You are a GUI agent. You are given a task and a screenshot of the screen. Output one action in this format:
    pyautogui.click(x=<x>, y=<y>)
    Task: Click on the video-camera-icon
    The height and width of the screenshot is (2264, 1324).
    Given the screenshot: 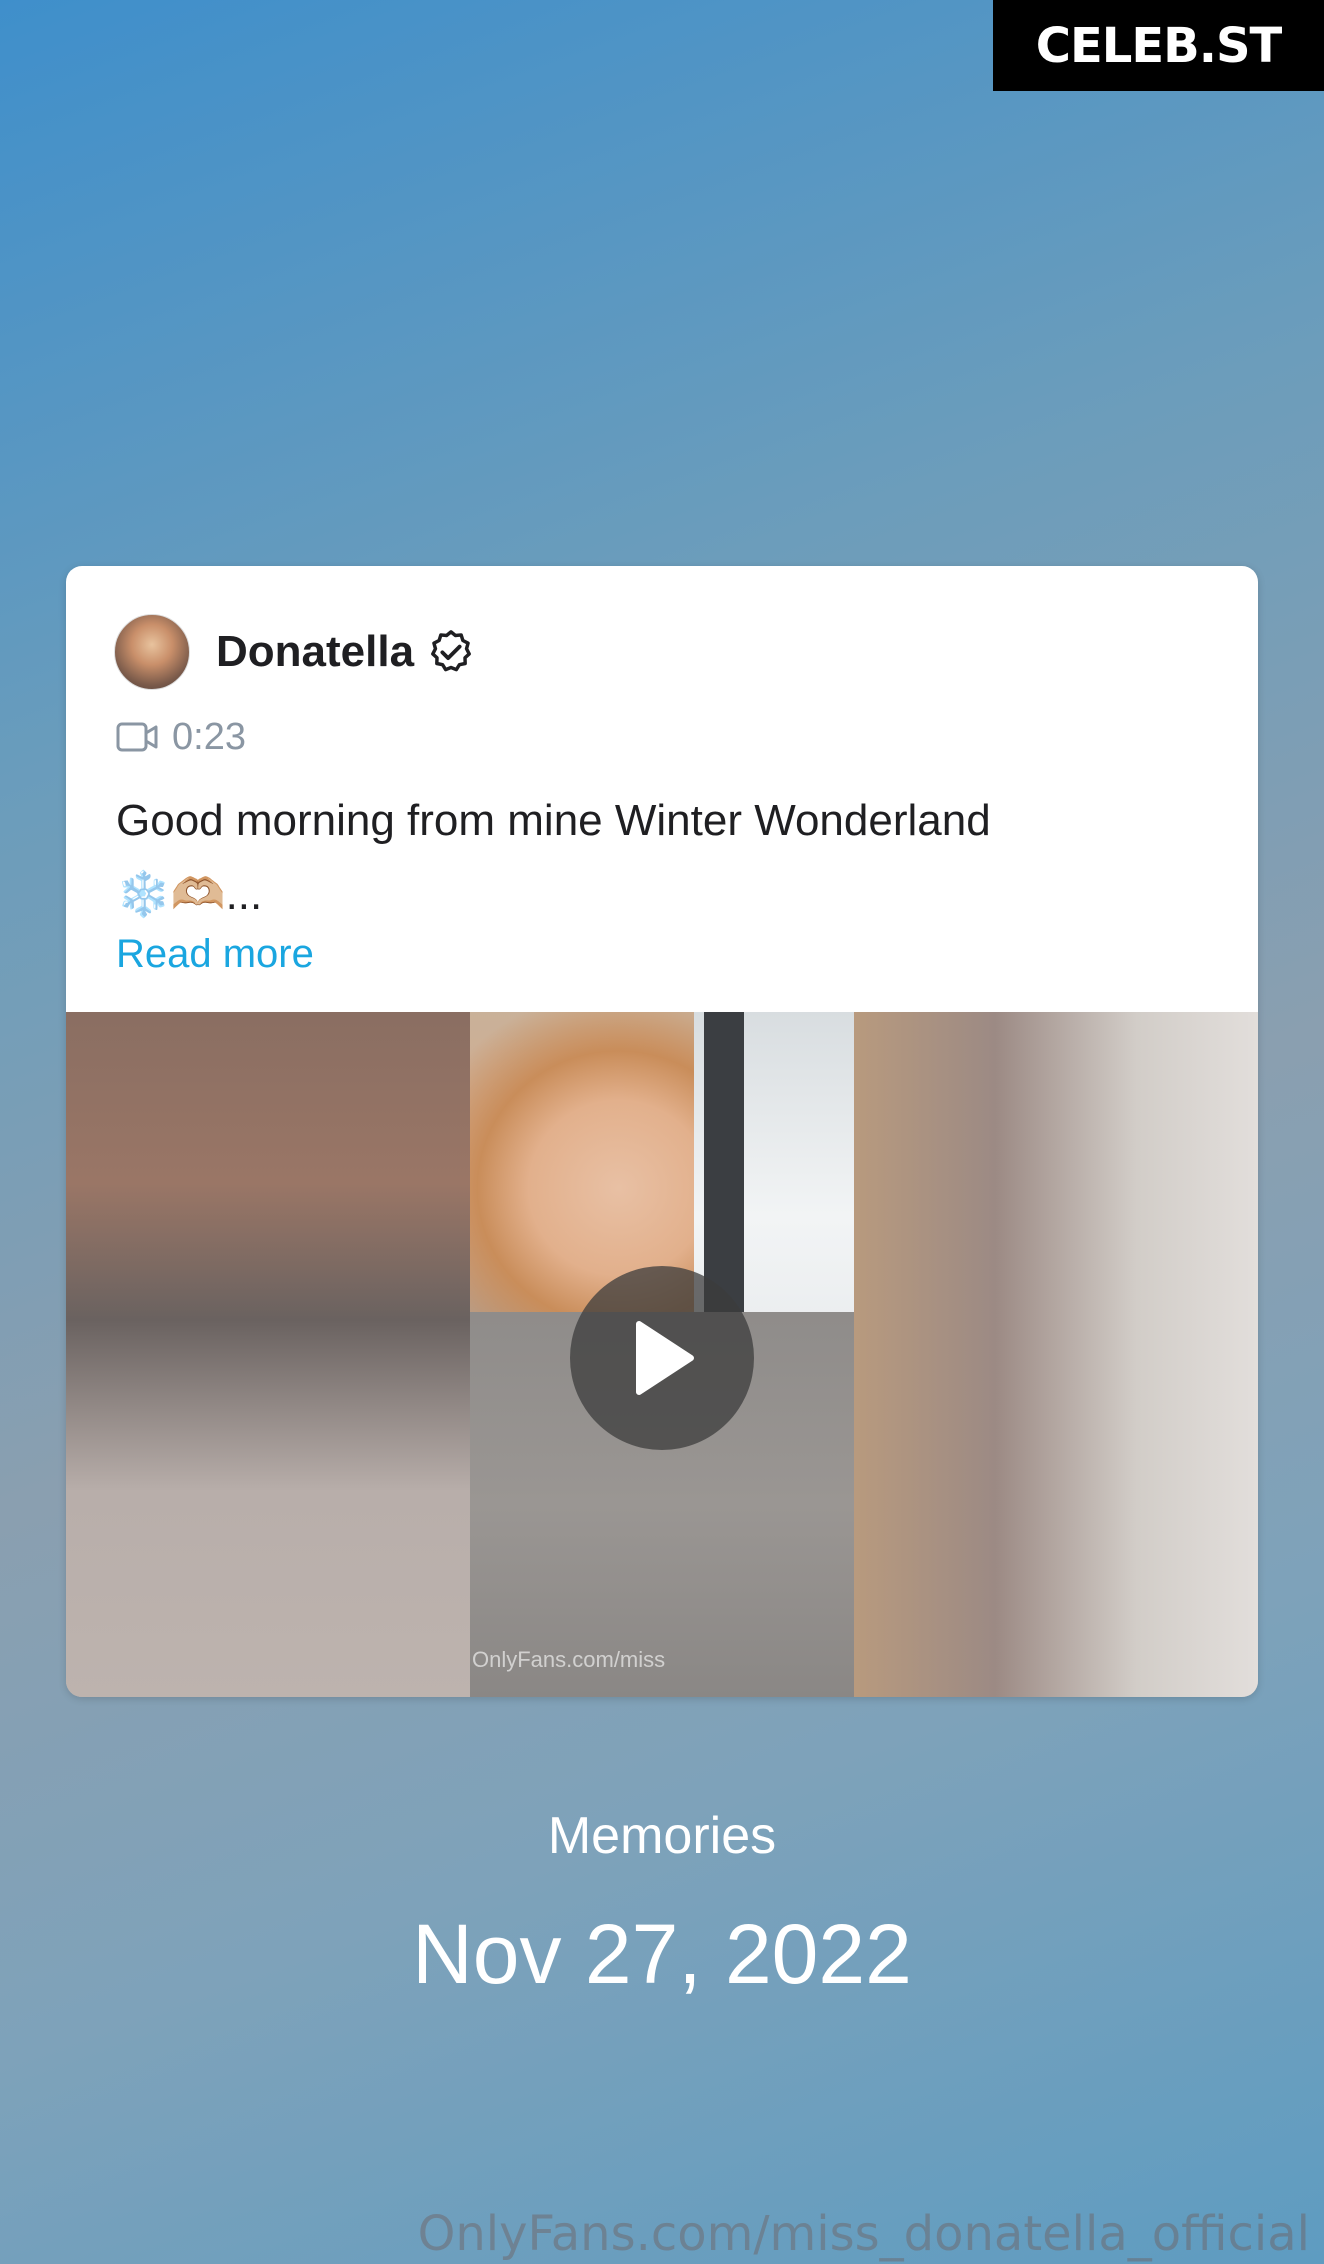 What is the action you would take?
    pyautogui.click(x=137, y=737)
    